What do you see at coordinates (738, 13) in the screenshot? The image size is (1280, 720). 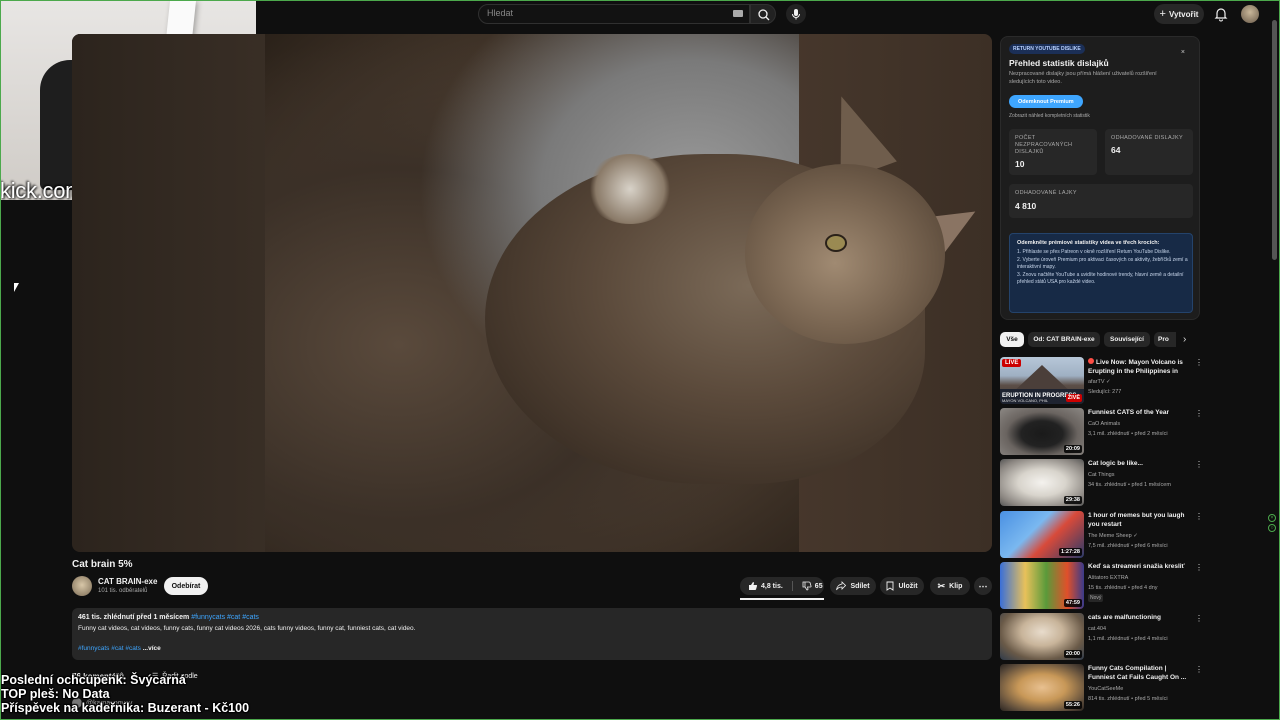 I see `keyboard-icon` at bounding box center [738, 13].